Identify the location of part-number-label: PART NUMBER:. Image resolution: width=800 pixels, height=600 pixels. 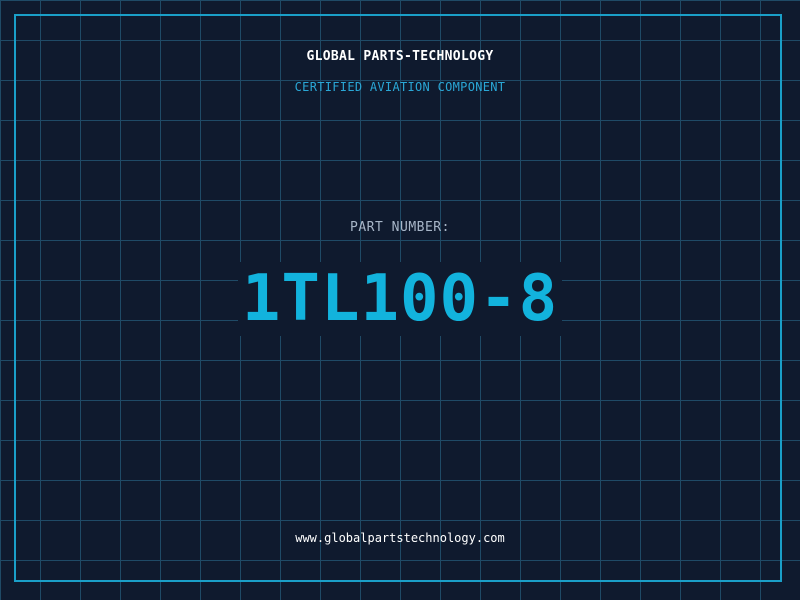
(400, 227).